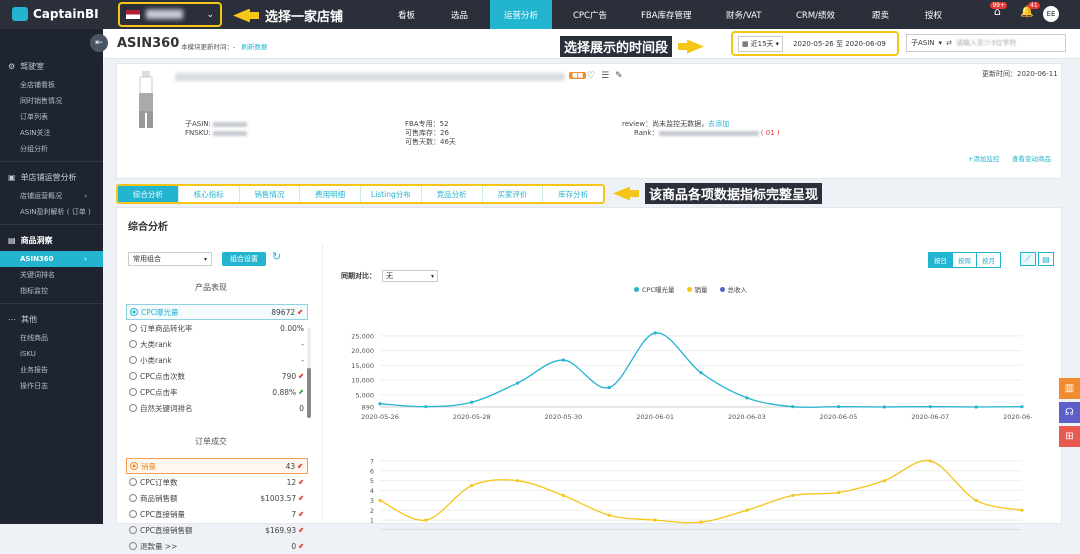 Image resolution: width=1080 pixels, height=554 pixels. Describe the element at coordinates (733, 289) in the screenshot. I see `legend-item-revenue: 总收入` at that location.